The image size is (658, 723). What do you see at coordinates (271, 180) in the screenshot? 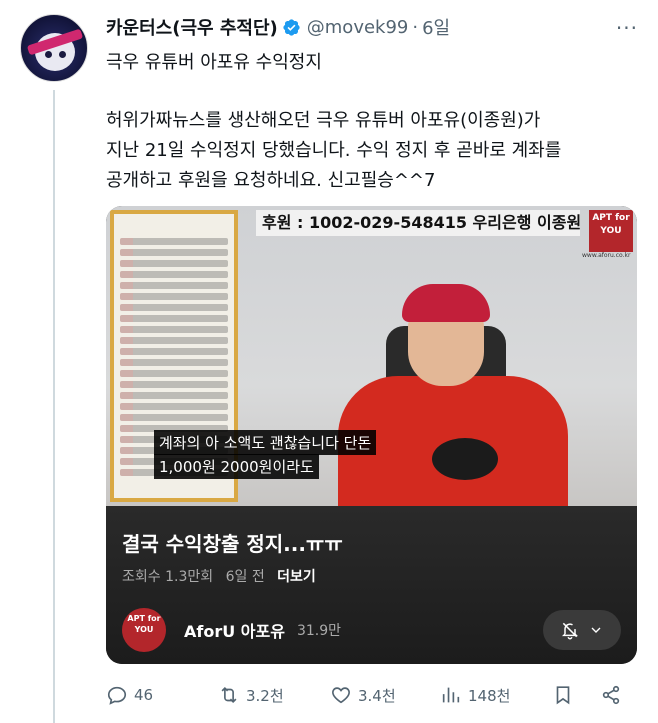
I see `post-line: 공개하고 후원을 요청하네요. 신고필승^^7` at bounding box center [271, 180].